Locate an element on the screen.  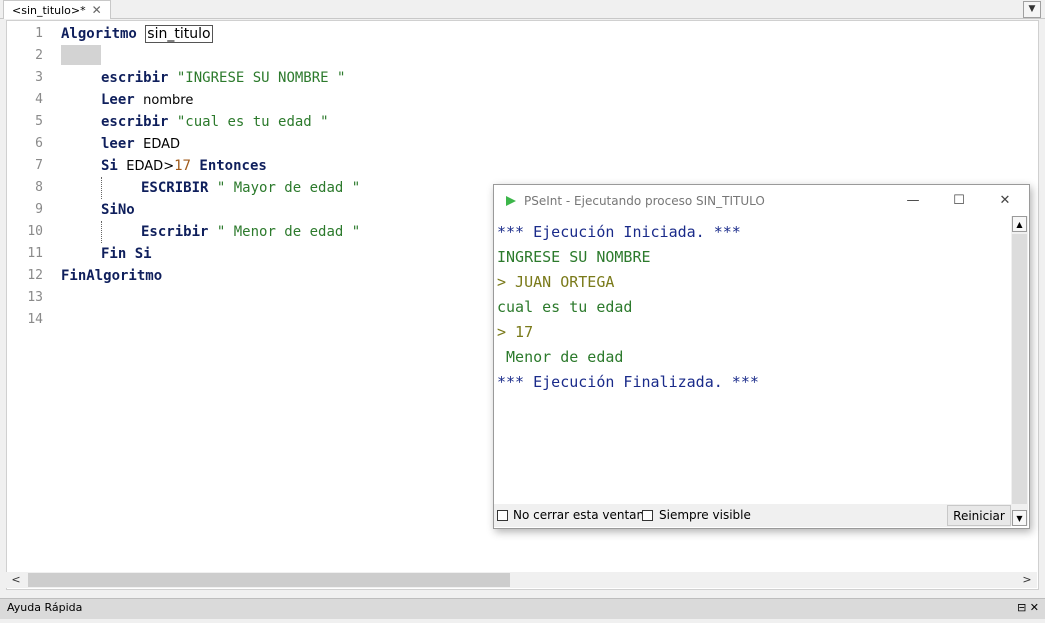
code-line-6: leer EDAD is located at coordinates (140, 144).